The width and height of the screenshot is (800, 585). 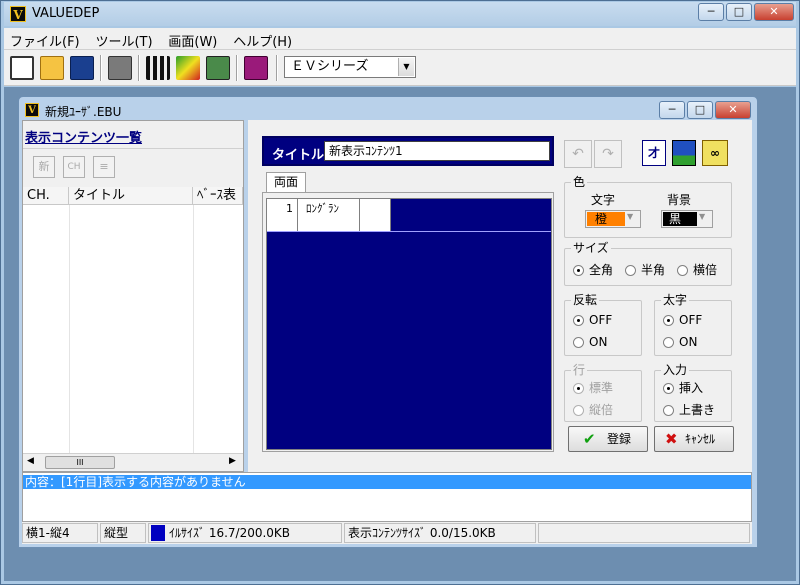 I want to click on invert-off-radio, so click(x=578, y=320).